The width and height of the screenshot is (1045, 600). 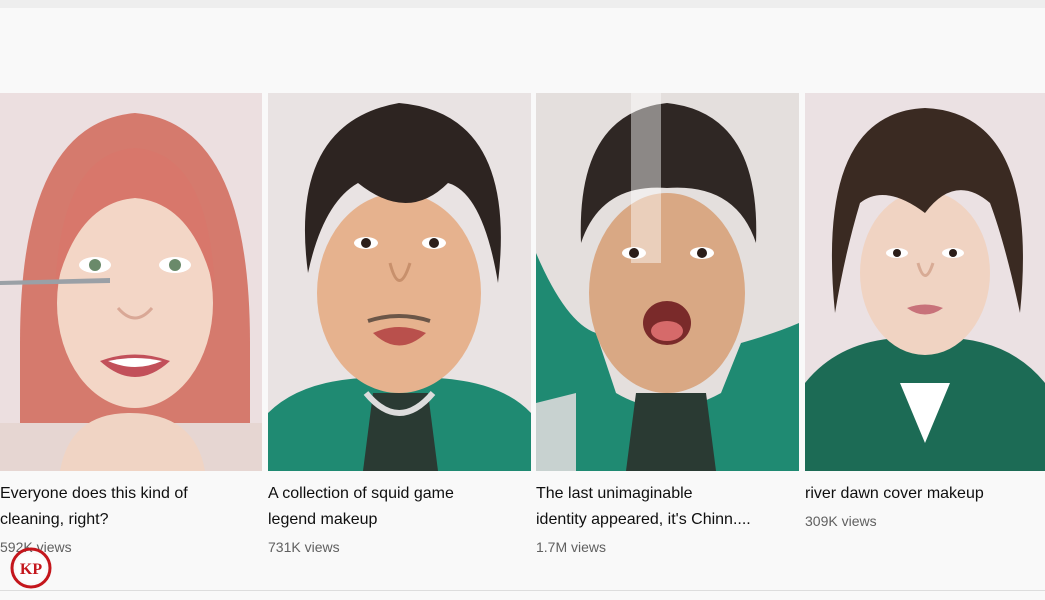 I want to click on kp-logo-watermark-icon: KP, so click(x=31, y=568).